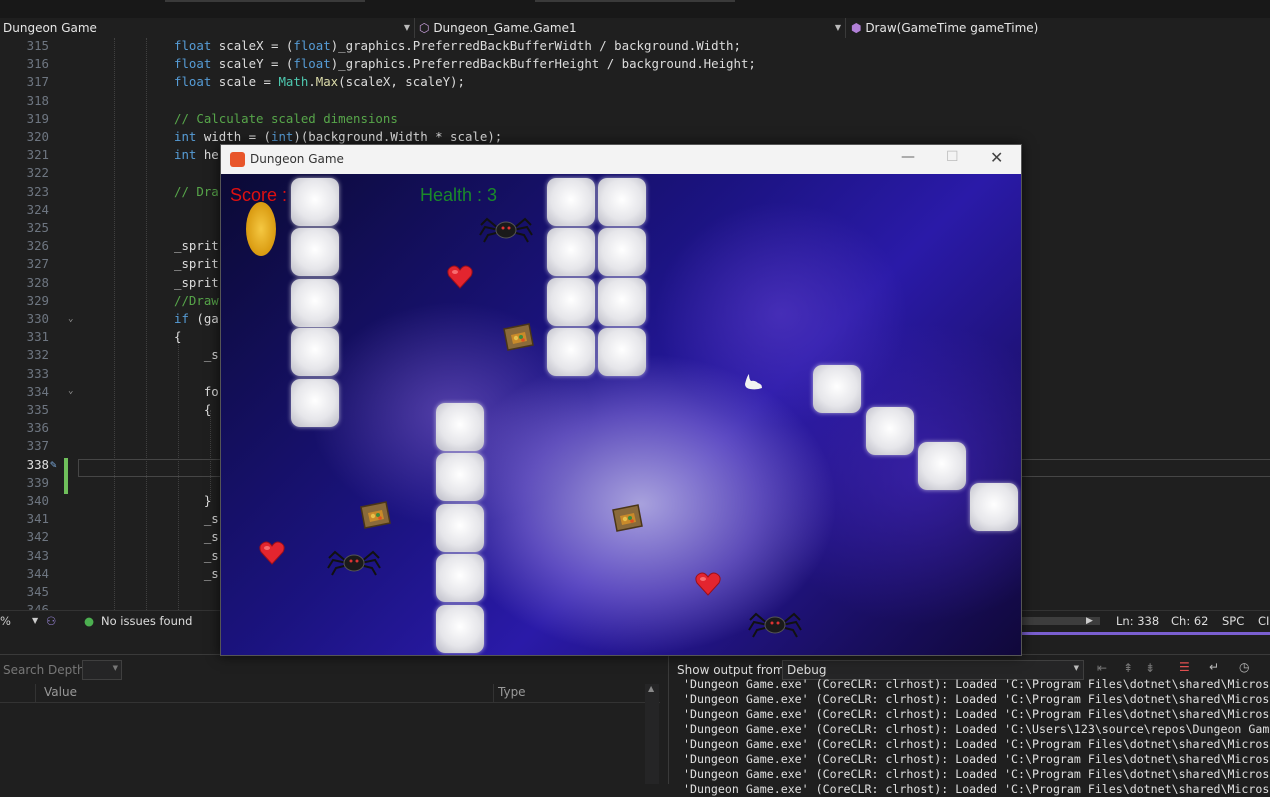  Describe the element at coordinates (1244, 667) in the screenshot. I see `clock-icon: ◷` at that location.